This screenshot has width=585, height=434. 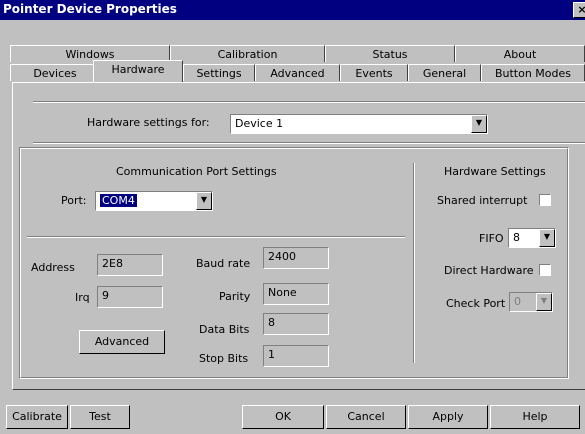 What do you see at coordinates (100, 417) in the screenshot?
I see `test-button: Test` at bounding box center [100, 417].